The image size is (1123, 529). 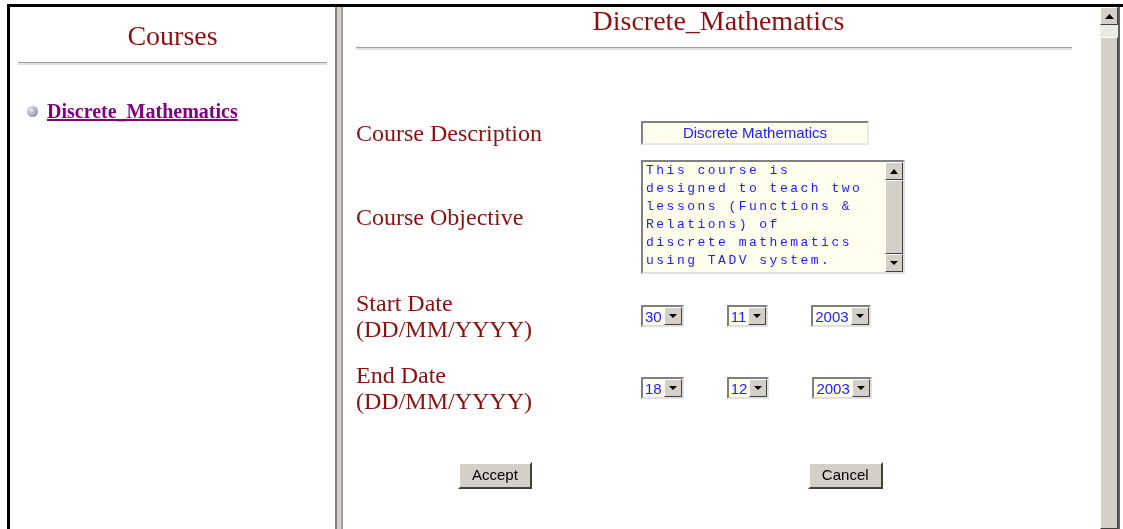 I want to click on field-label: Course Description, so click(x=449, y=133).